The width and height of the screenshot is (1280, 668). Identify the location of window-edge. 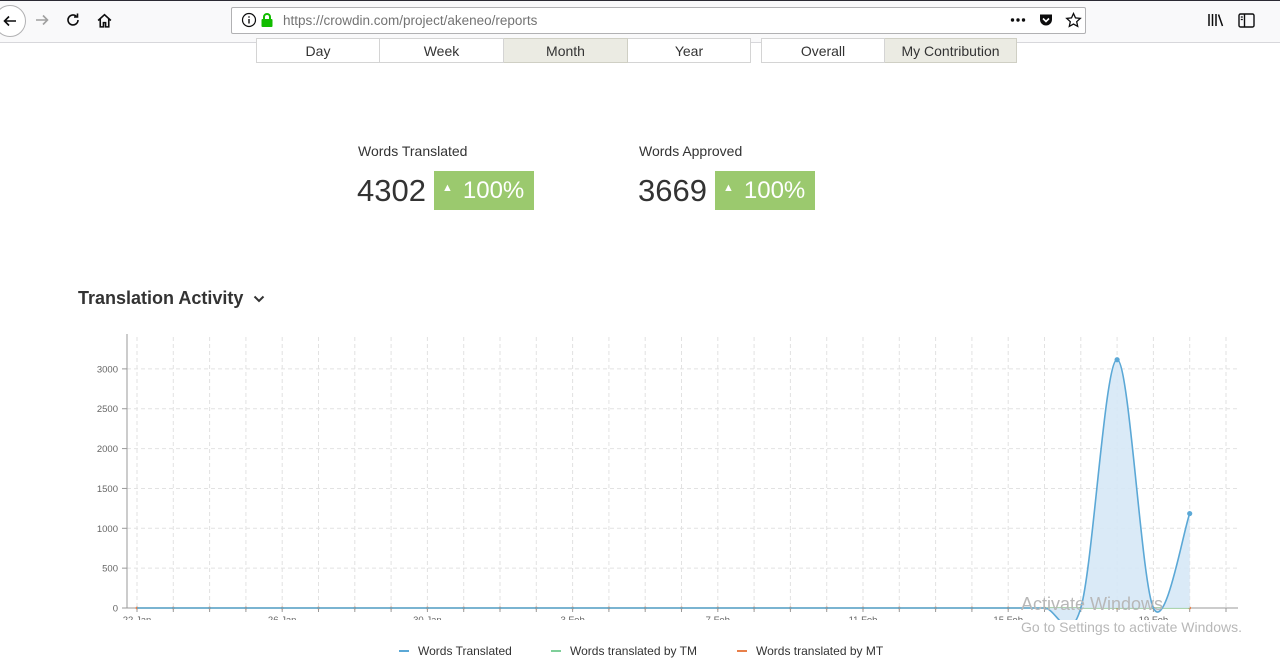
(640, 0).